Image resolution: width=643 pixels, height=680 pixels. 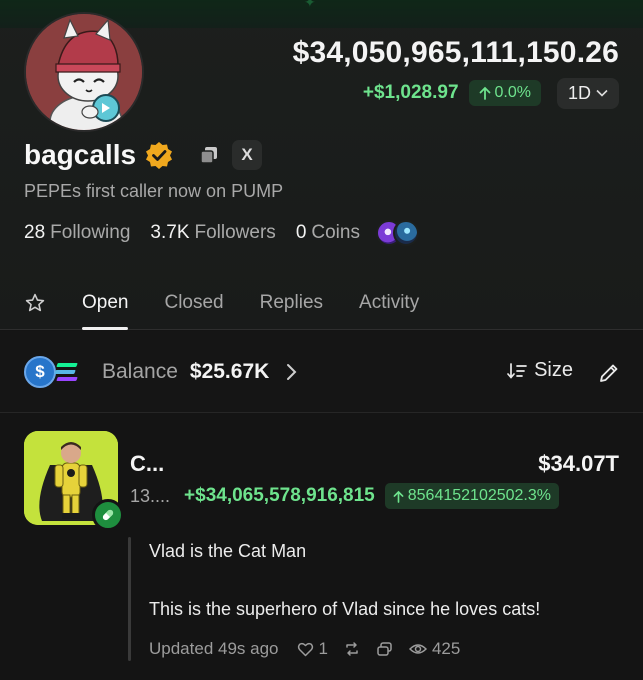 I want to click on pump-pill-icon, so click(x=108, y=515).